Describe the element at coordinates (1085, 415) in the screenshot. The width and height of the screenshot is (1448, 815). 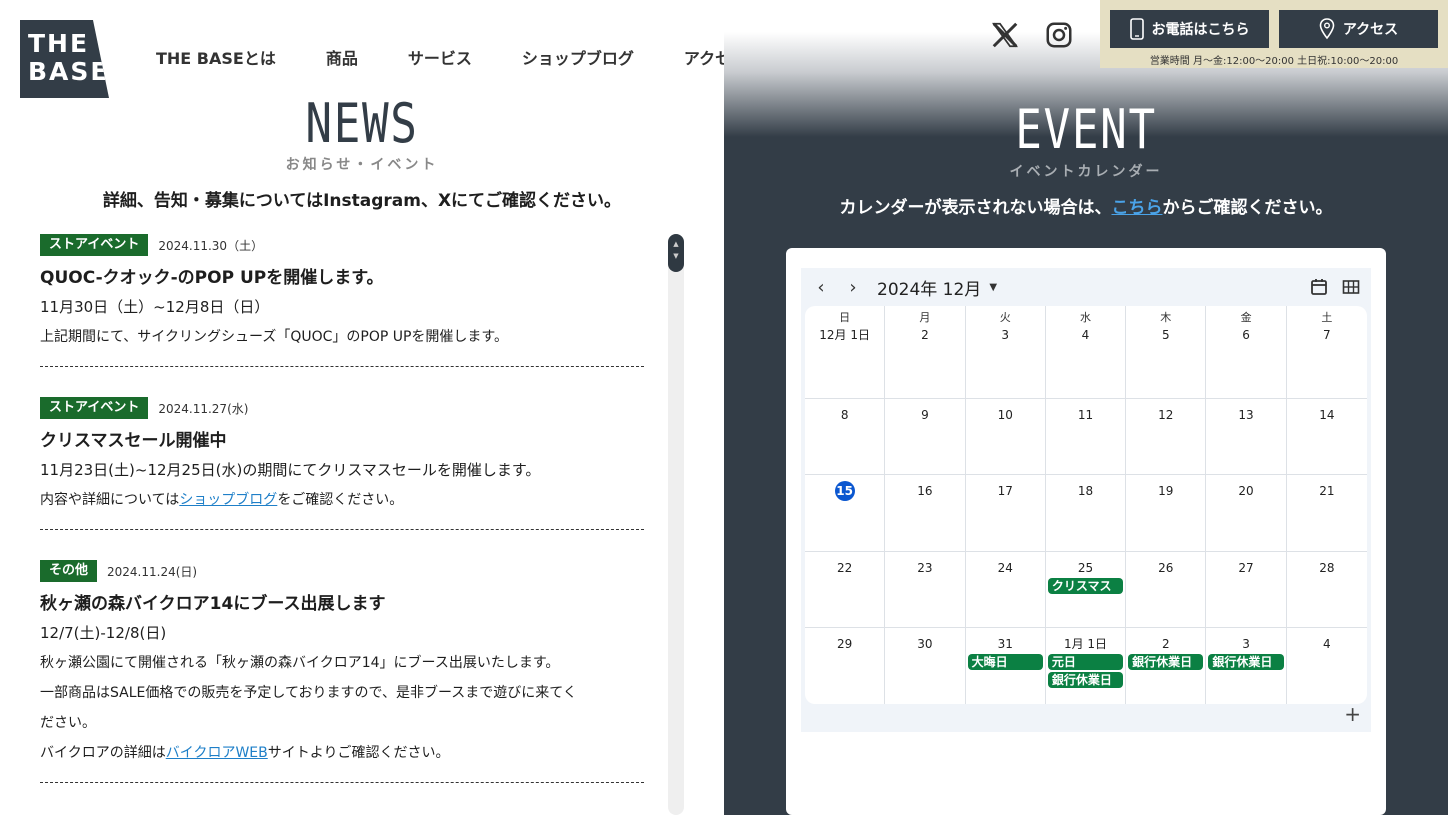
I see `date-number: 11` at that location.